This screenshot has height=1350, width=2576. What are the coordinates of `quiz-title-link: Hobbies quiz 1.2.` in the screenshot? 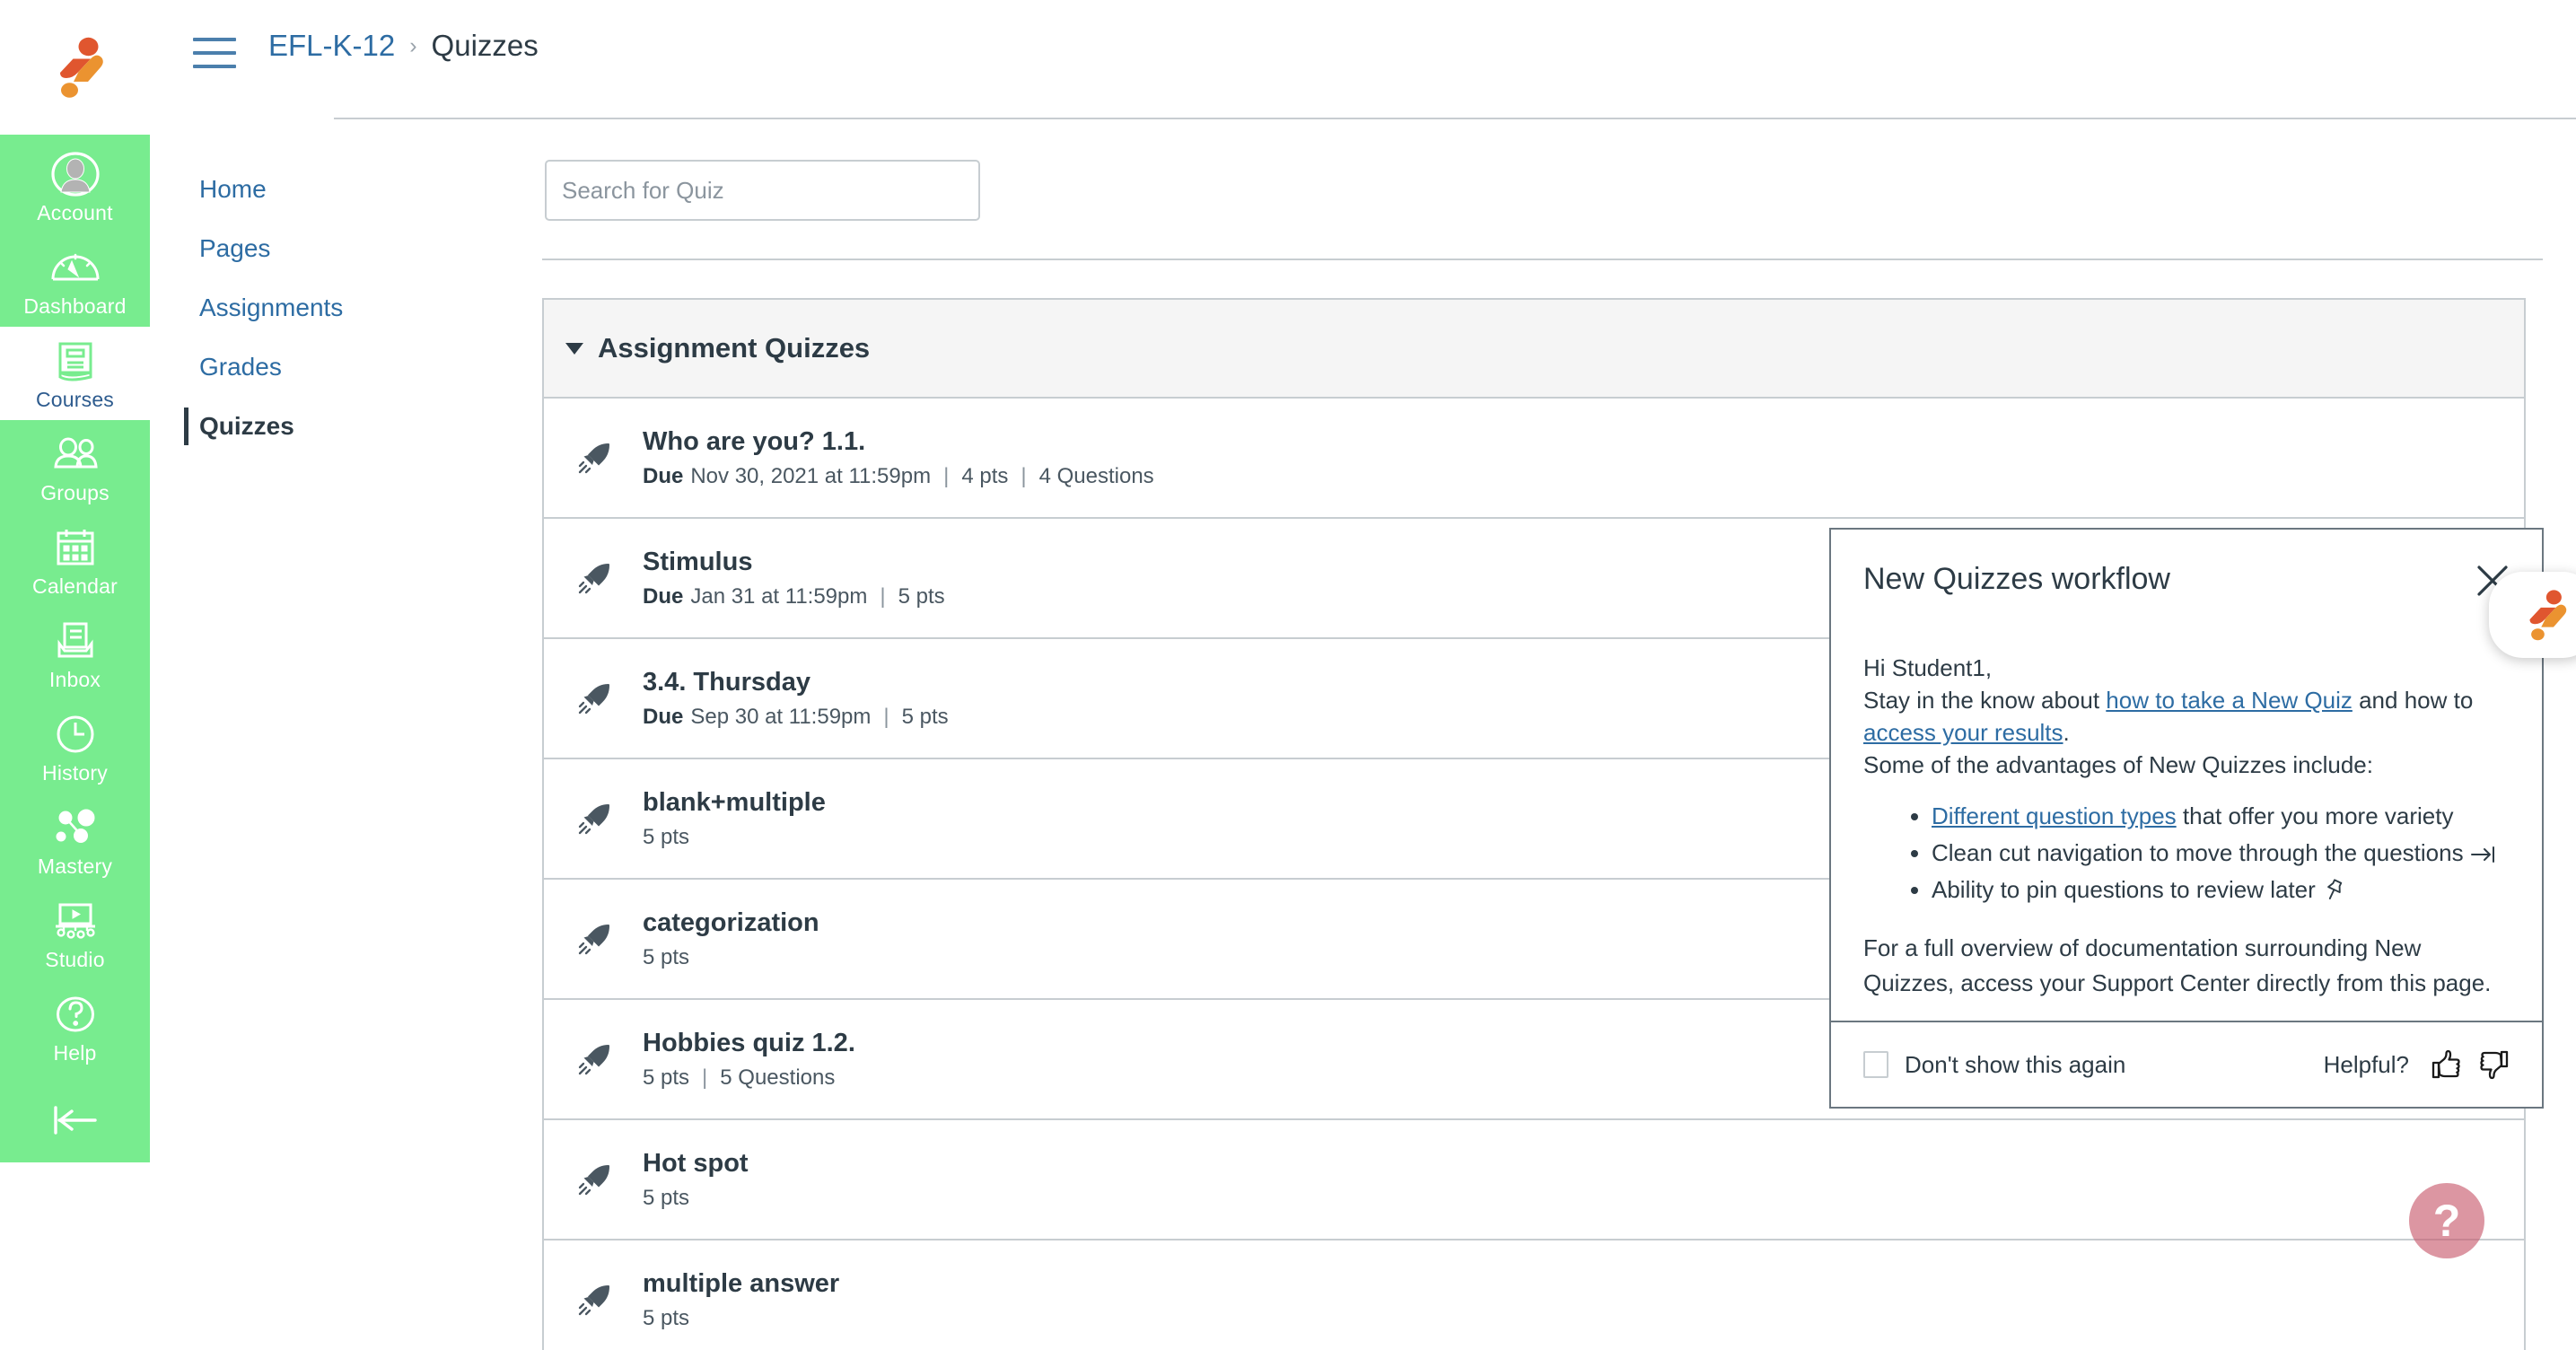 It's located at (749, 1043).